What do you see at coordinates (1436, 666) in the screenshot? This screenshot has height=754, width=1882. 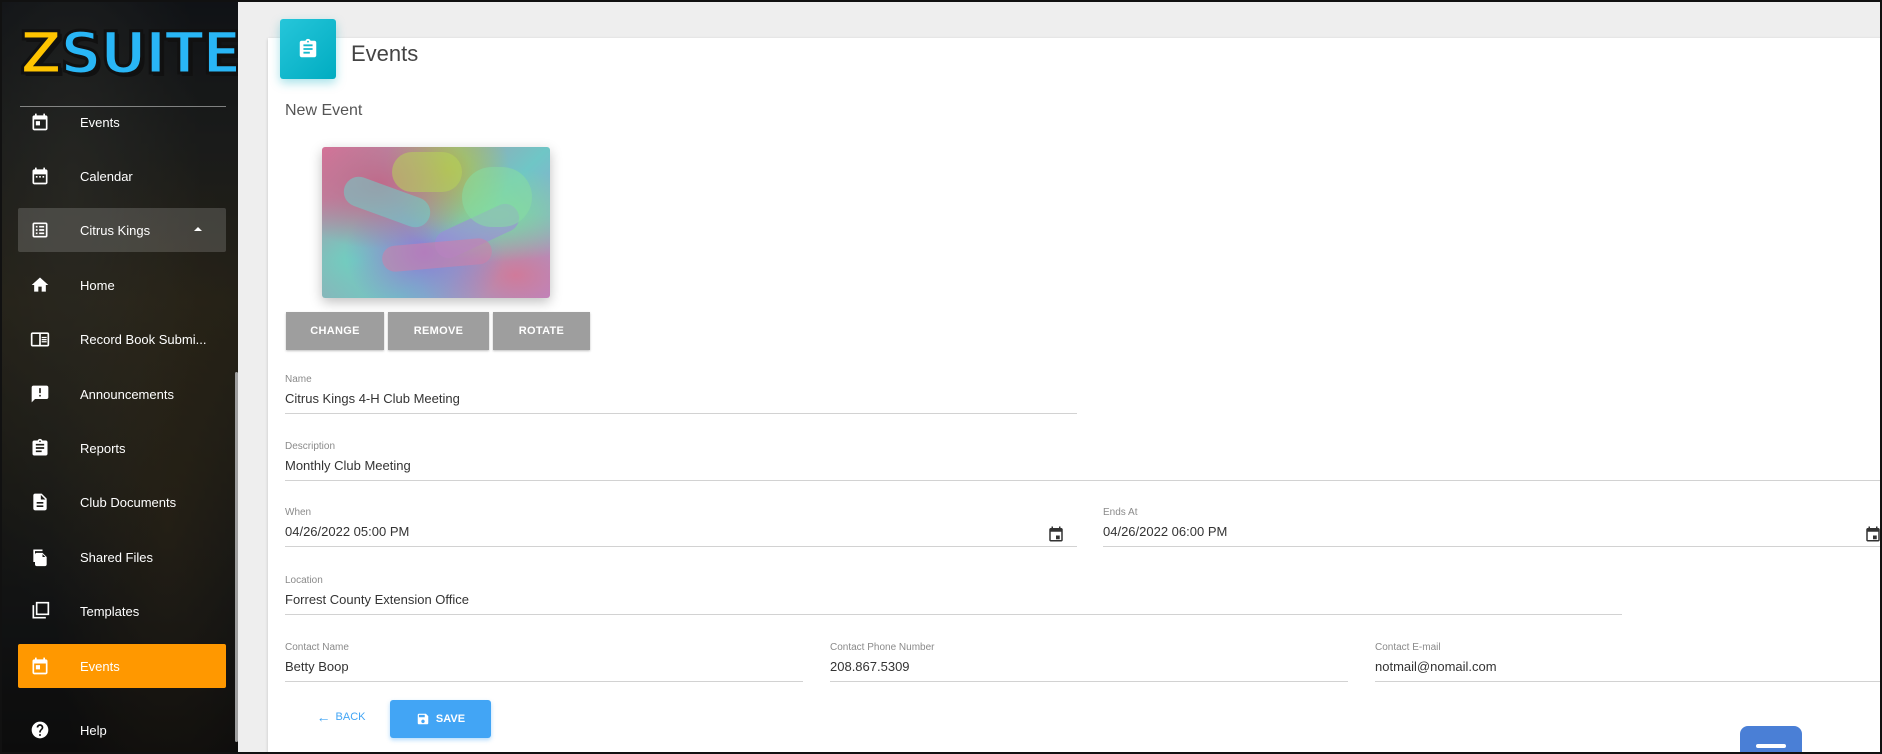 I see `contact-email-value: notmail@nomail.com` at bounding box center [1436, 666].